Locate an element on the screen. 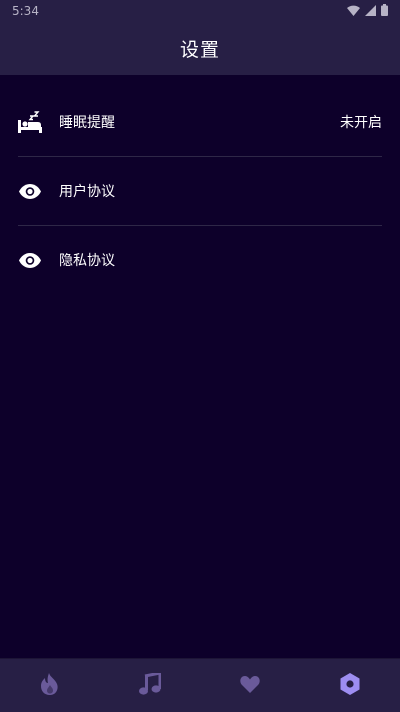  settings-item-user-agreement: 用户协议 is located at coordinates (200, 191).